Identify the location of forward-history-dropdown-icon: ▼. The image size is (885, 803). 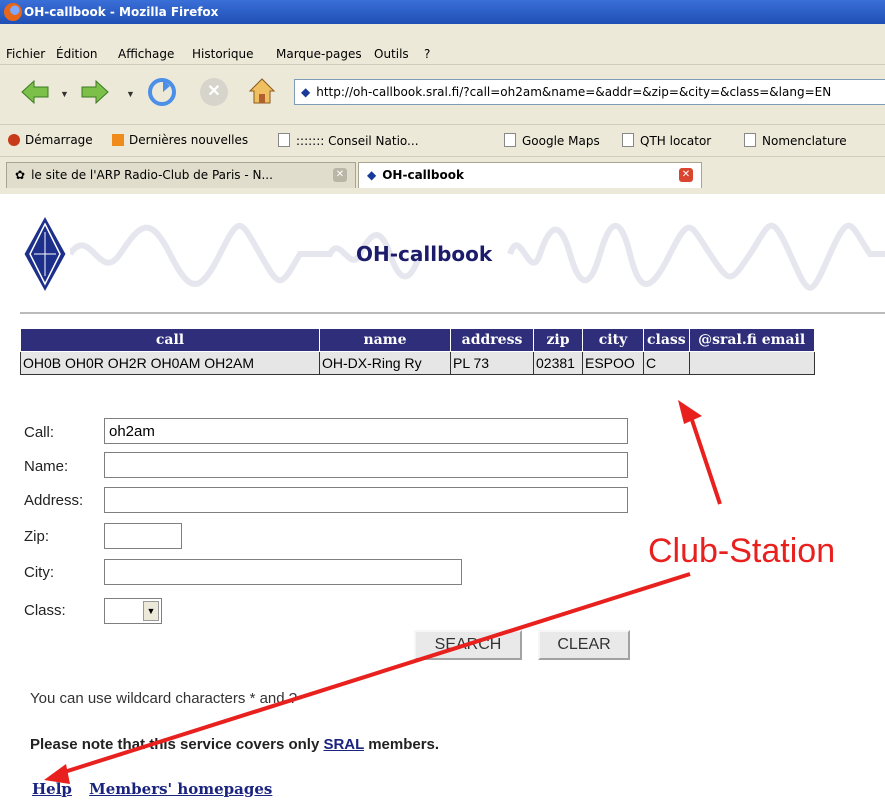
(130, 94).